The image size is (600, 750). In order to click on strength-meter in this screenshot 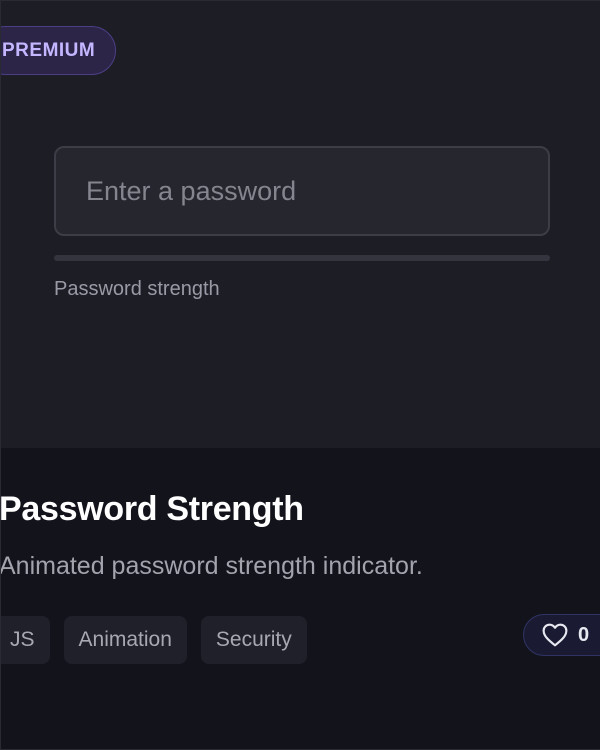, I will do `click(302, 258)`.